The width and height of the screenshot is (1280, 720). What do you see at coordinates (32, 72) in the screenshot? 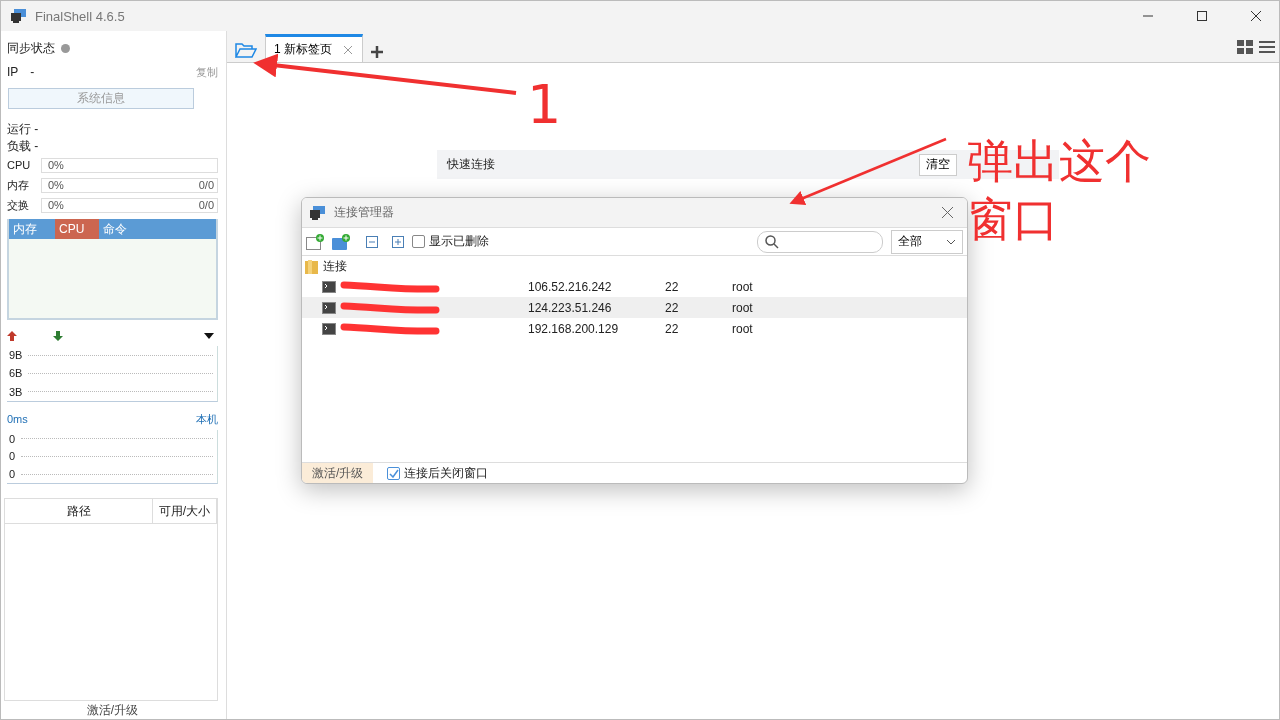
I see `ip-value: -` at bounding box center [32, 72].